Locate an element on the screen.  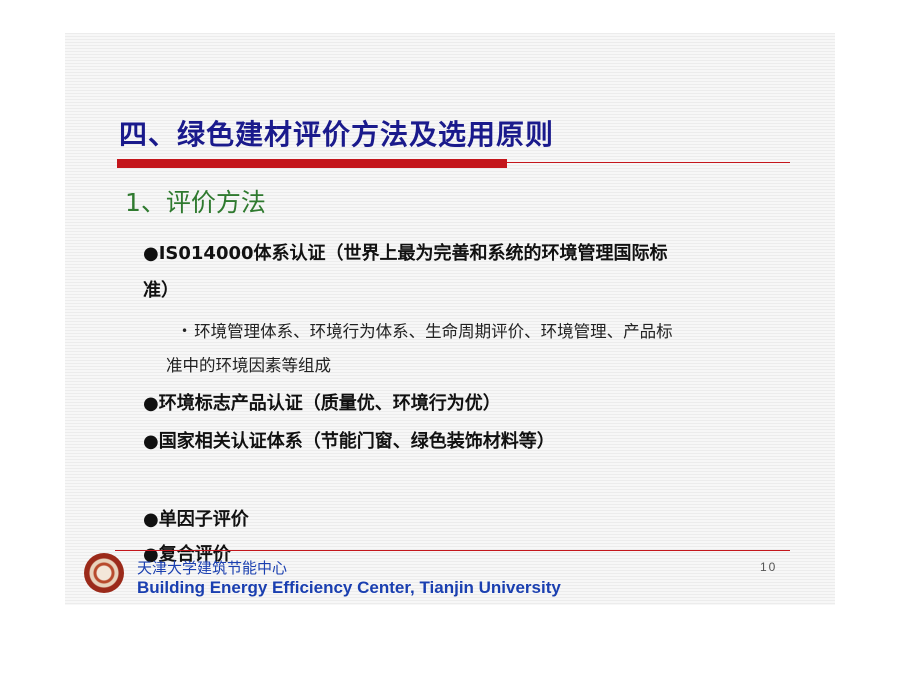
bullet-text: 准） is located at coordinates (161, 290).